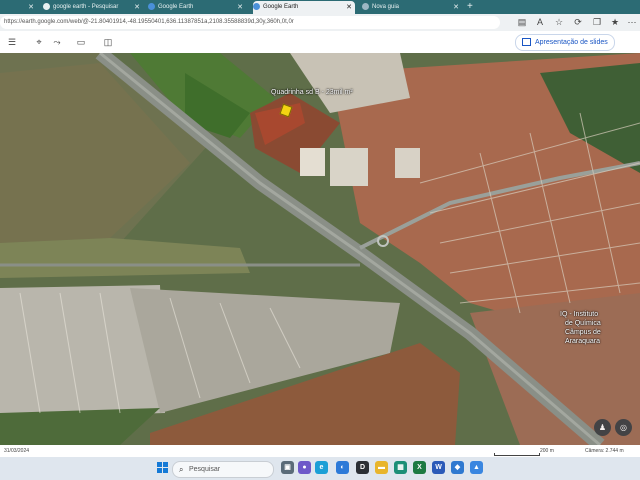  I want to click on tab-new-tab: Nova guia ✕, so click(412, 7).